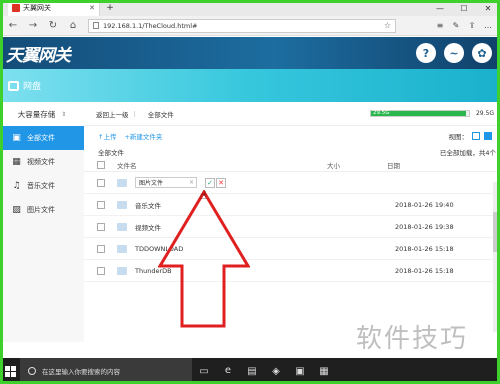  Describe the element at coordinates (472, 25) in the screenshot. I see `share-icon: ⇪` at that location.